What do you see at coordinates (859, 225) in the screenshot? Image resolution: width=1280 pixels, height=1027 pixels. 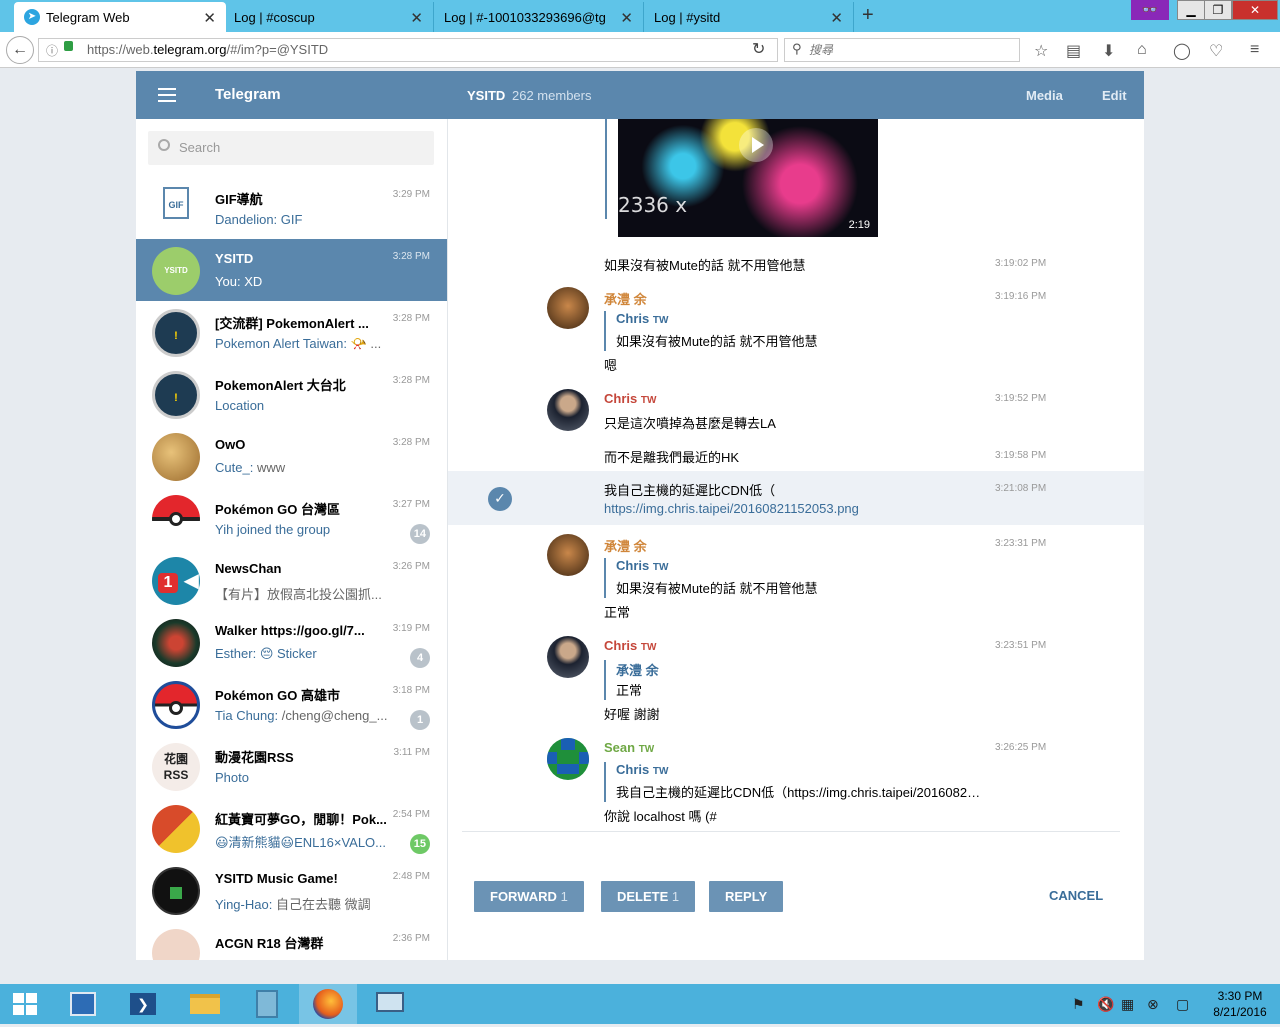 I see `video-duration: 2:19` at bounding box center [859, 225].